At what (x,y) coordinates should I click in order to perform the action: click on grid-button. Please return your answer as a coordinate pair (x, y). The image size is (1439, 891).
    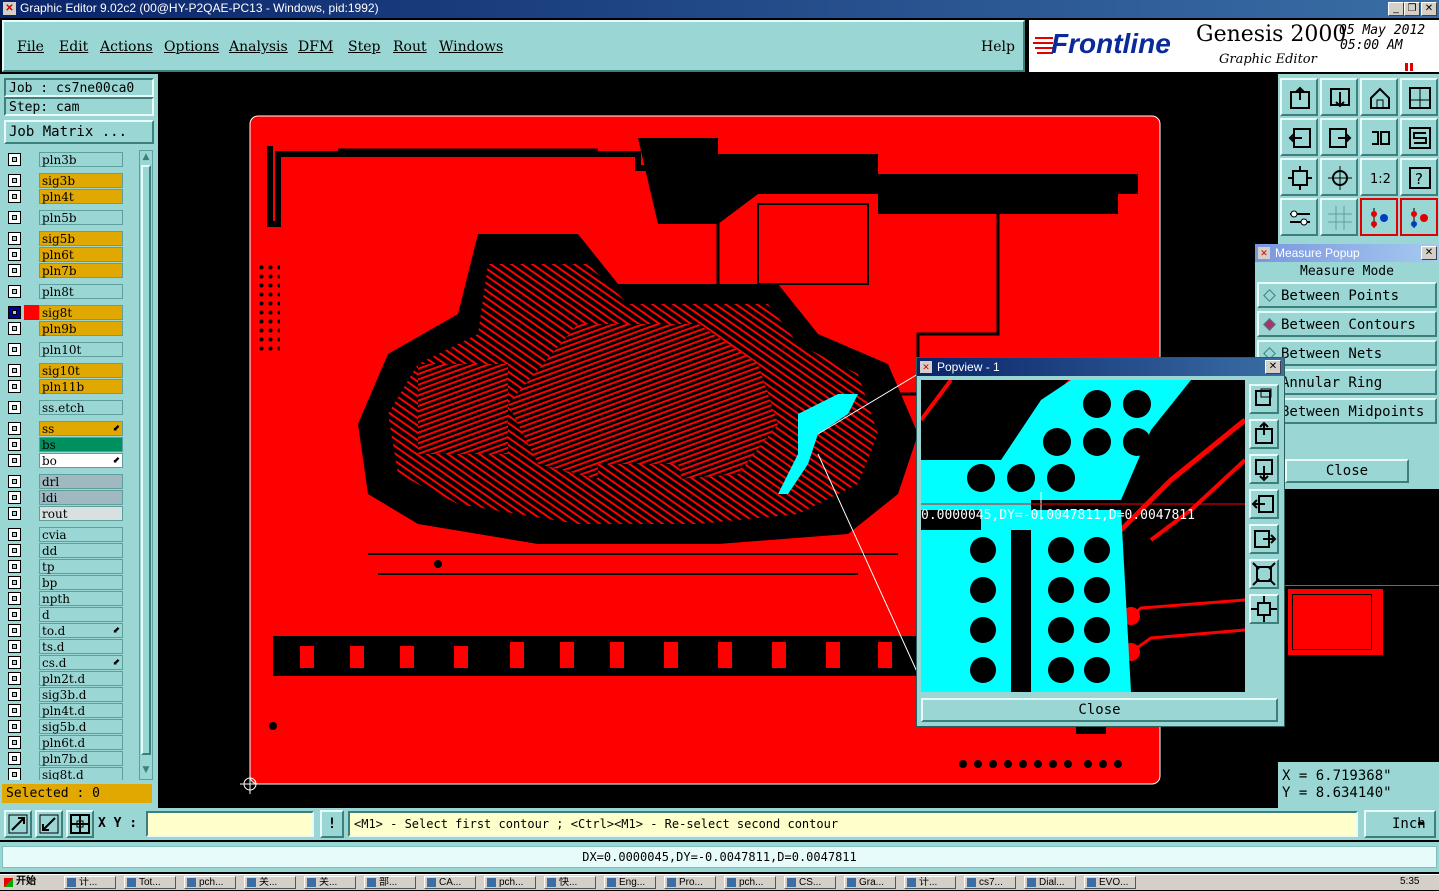
    Looking at the image, I should click on (1339, 217).